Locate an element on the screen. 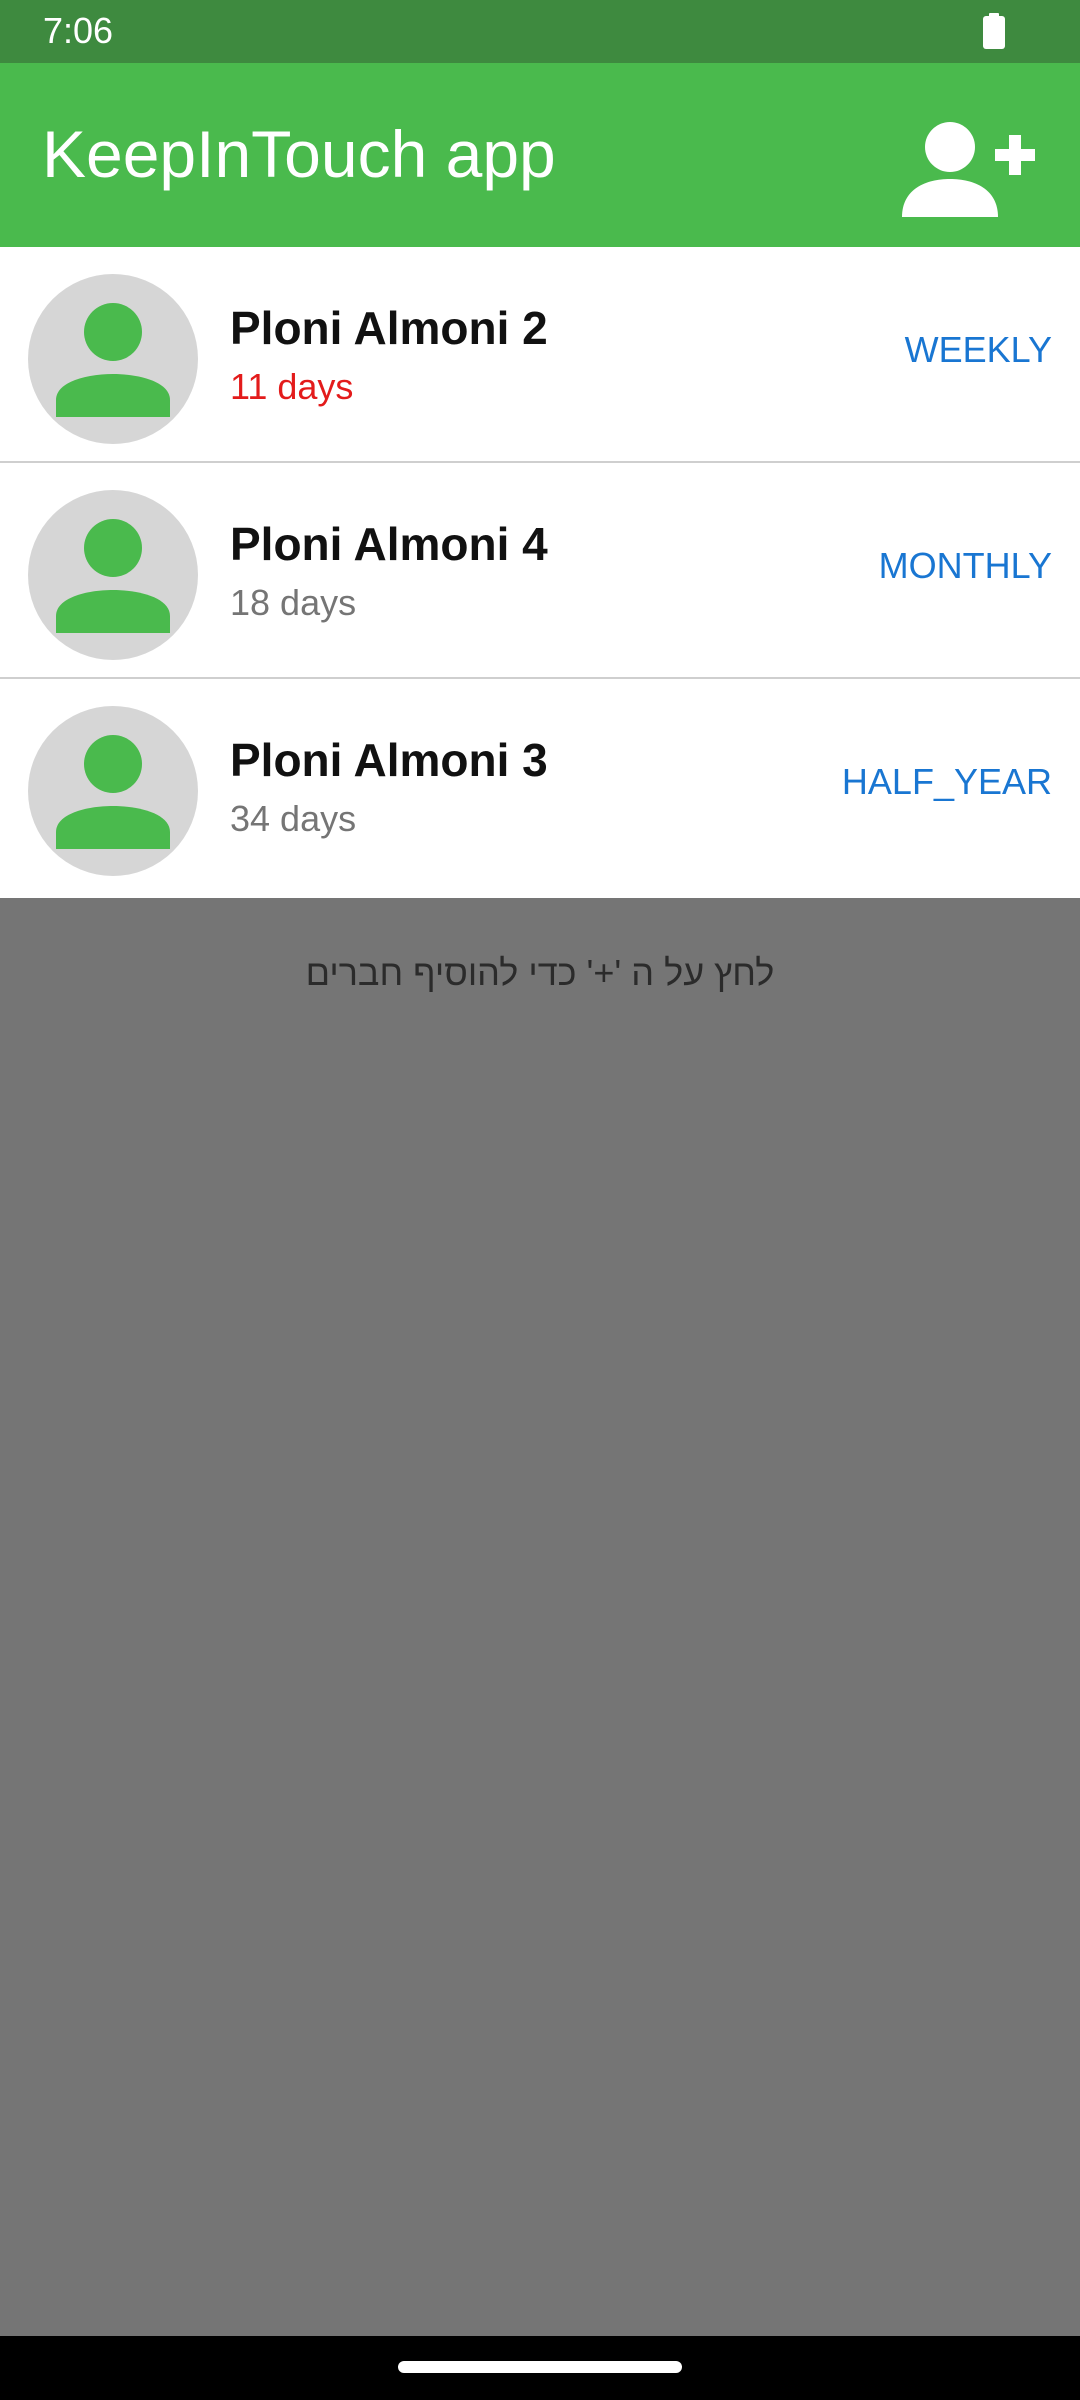 The height and width of the screenshot is (2400, 1080). navigation-bar is located at coordinates (540, 2368).